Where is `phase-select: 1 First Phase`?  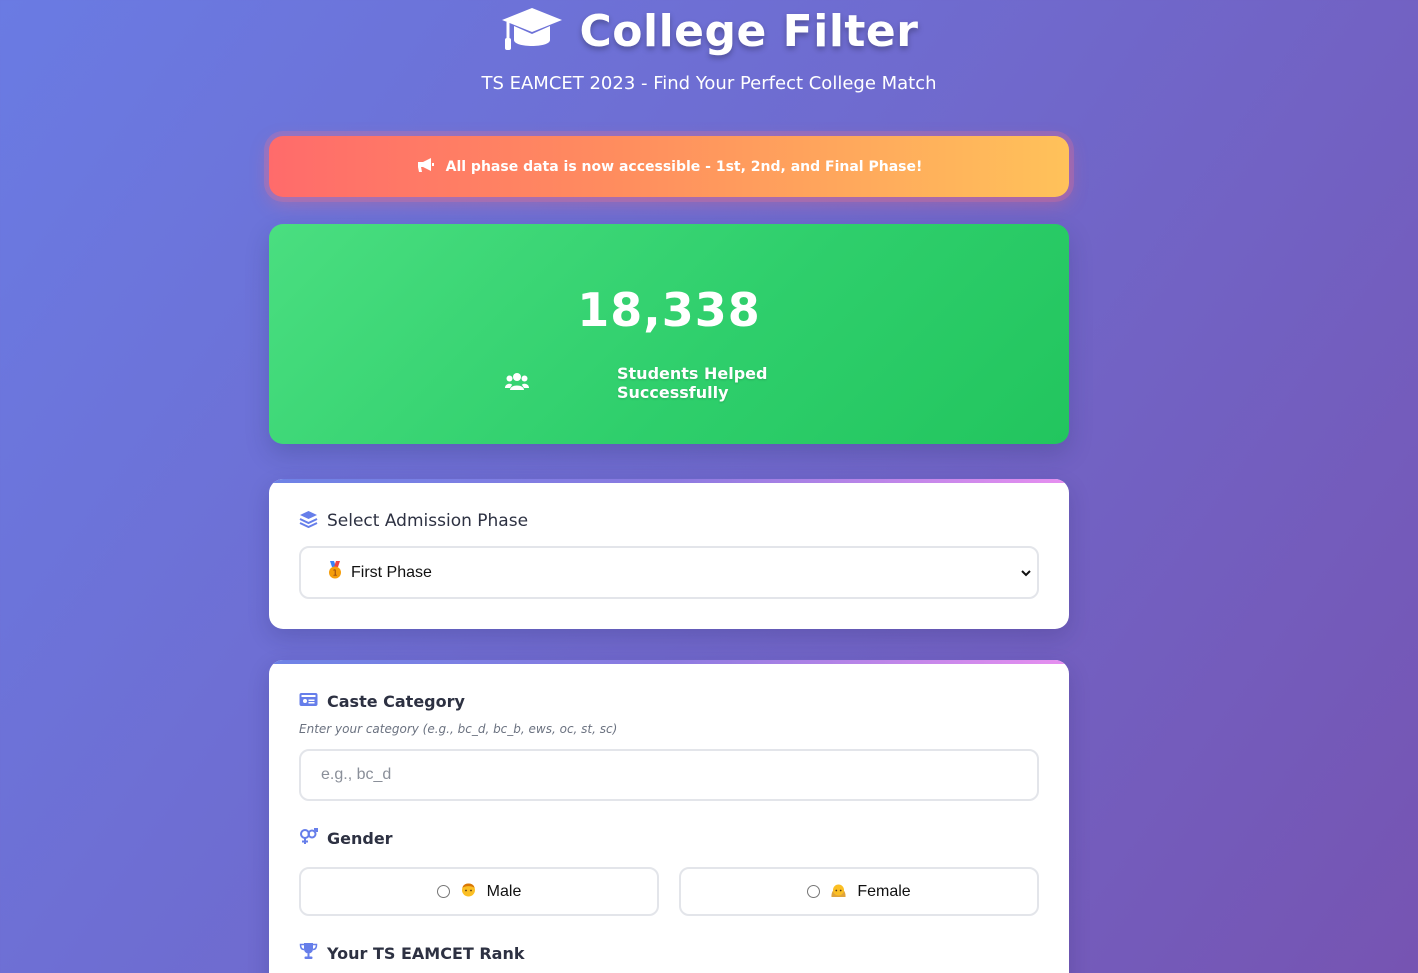
phase-select: 1 First Phase is located at coordinates (669, 572).